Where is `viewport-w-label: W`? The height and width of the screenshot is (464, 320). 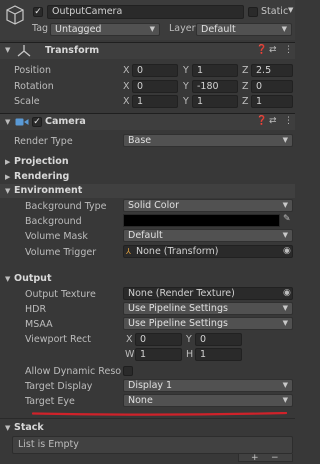
viewport-w-label: W is located at coordinates (130, 354).